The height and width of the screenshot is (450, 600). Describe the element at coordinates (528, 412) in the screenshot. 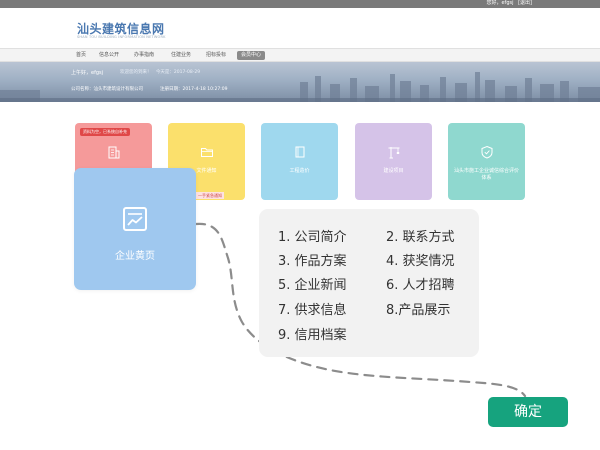

I see `confirm-button: 确定` at that location.